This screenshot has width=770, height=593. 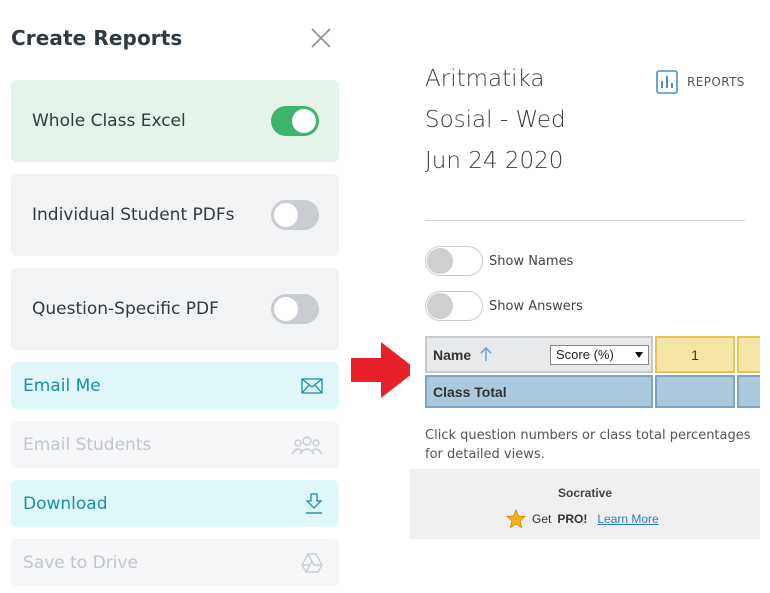 I want to click on quiz-date: Jun 24 2020, so click(x=494, y=161).